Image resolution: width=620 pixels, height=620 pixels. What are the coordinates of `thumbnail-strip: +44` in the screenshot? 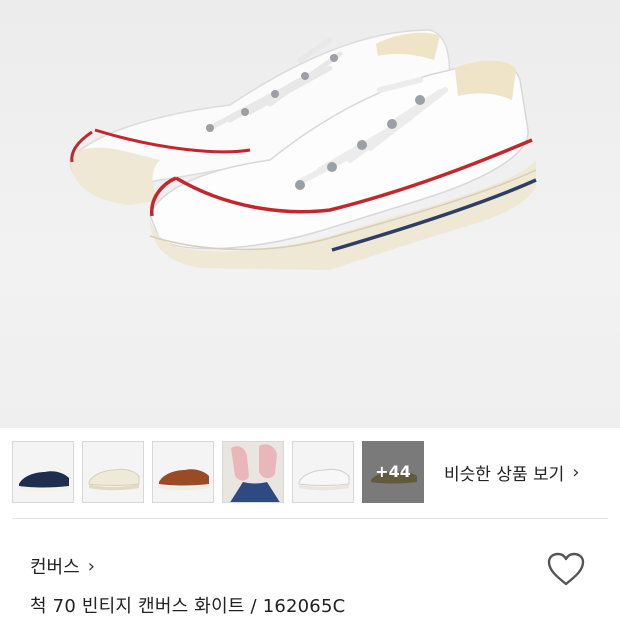 It's located at (218, 473).